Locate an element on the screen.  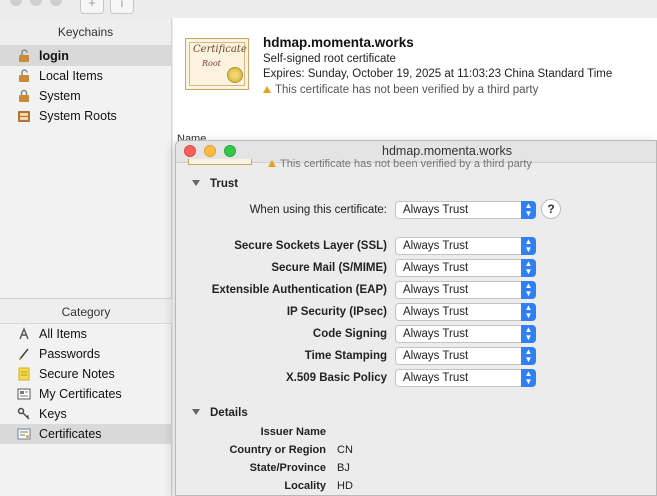
policy-x509-popup: Always Trust ▲ ▼ is located at coordinates (465, 378).